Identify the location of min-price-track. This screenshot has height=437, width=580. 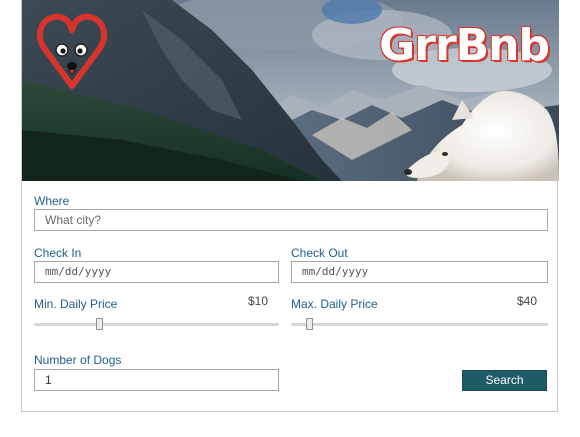
(156, 324).